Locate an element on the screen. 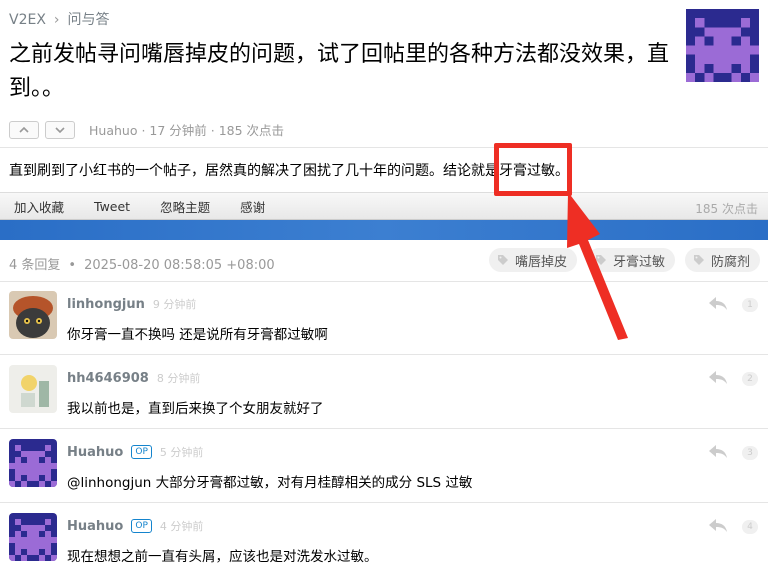 Image resolution: width=768 pixels, height=576 pixels. reply-author-line: hh4646908 8 分钟前 is located at coordinates (133, 378).